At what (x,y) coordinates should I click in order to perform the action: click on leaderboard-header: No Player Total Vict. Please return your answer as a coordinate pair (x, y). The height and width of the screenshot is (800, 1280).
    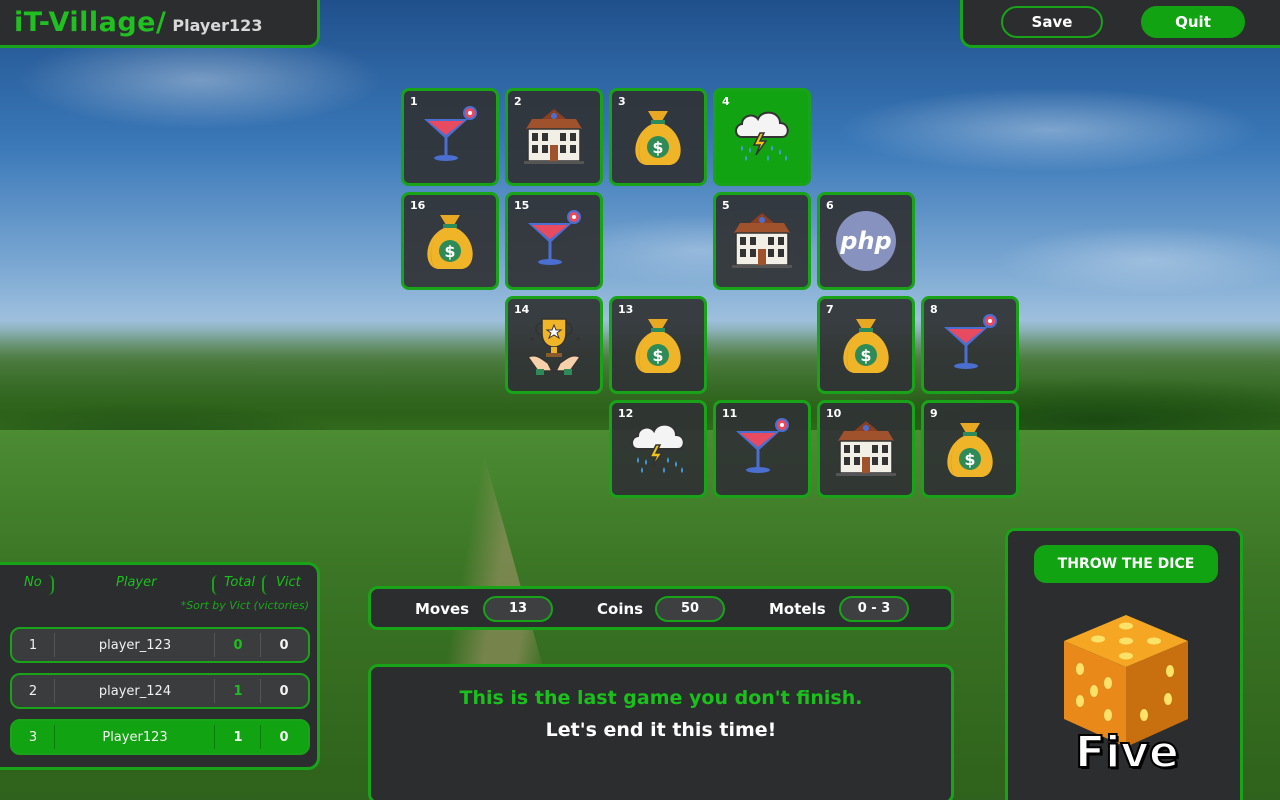
    Looking at the image, I should click on (160, 583).